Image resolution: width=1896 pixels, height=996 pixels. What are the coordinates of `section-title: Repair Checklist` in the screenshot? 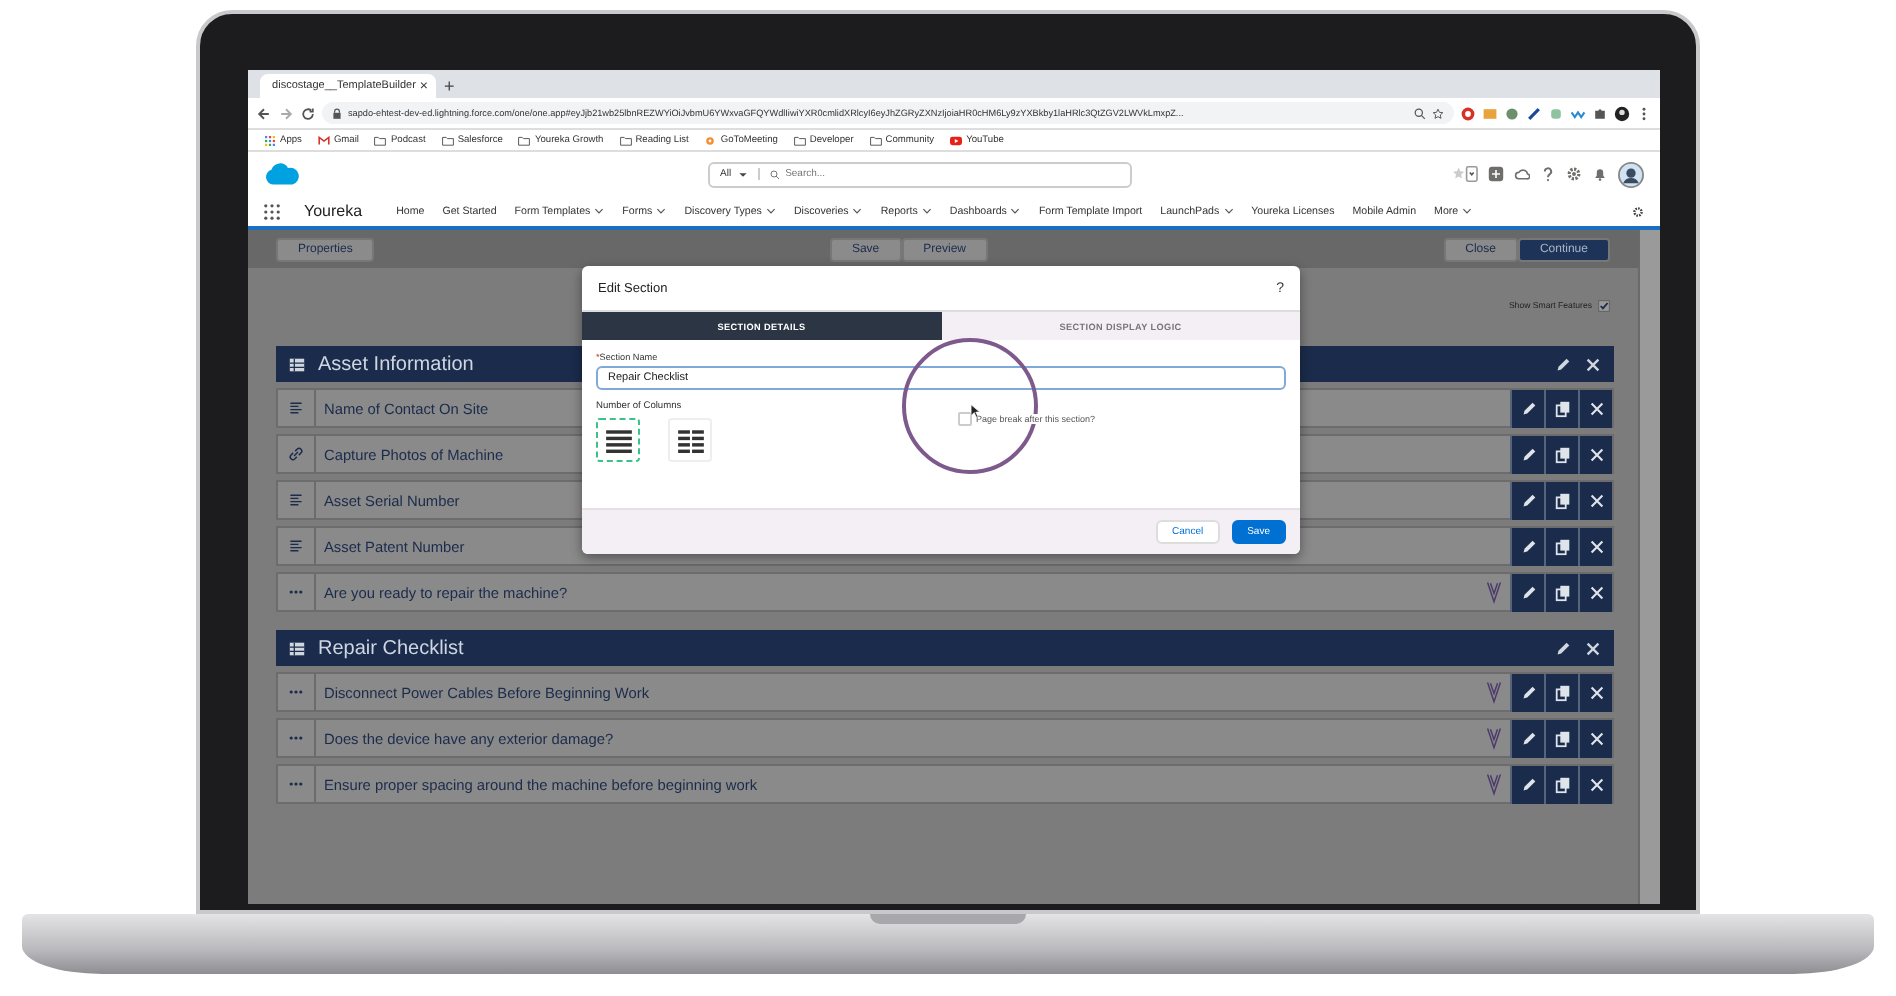 It's located at (391, 648).